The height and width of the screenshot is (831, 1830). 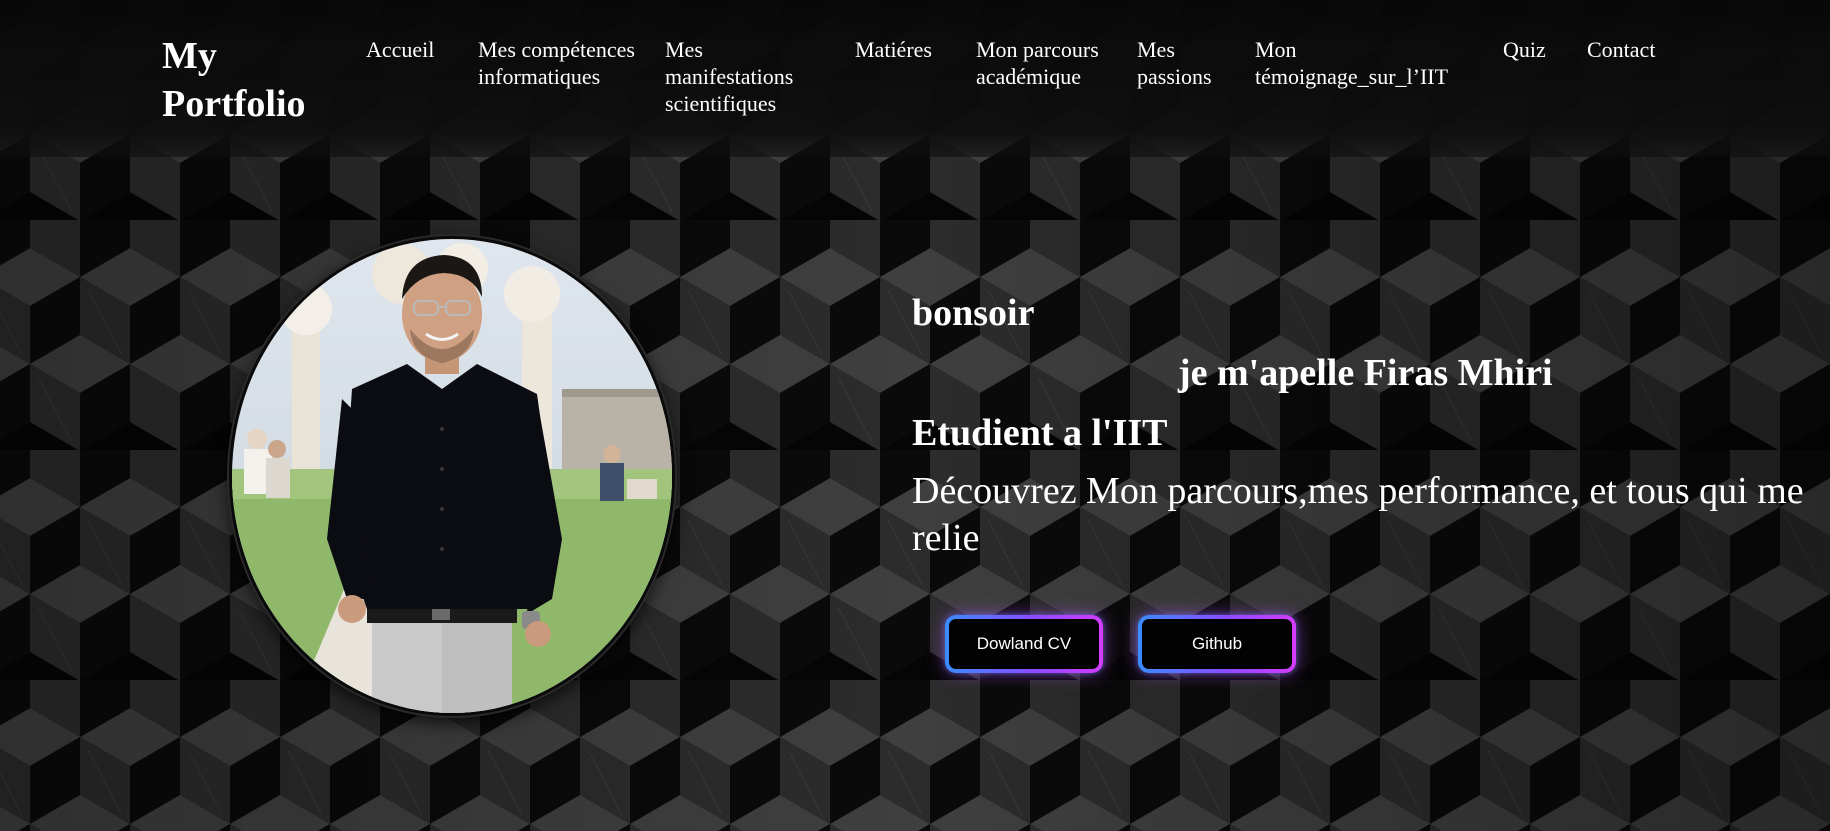 I want to click on download-cv-button: Dowland CV, so click(x=1024, y=644).